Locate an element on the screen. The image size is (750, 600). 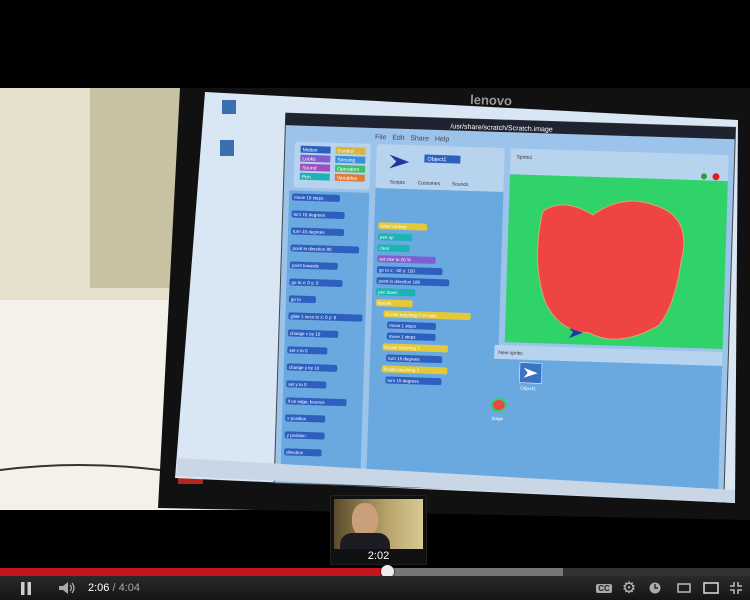
category-sound: Sound is located at coordinates (309, 168).